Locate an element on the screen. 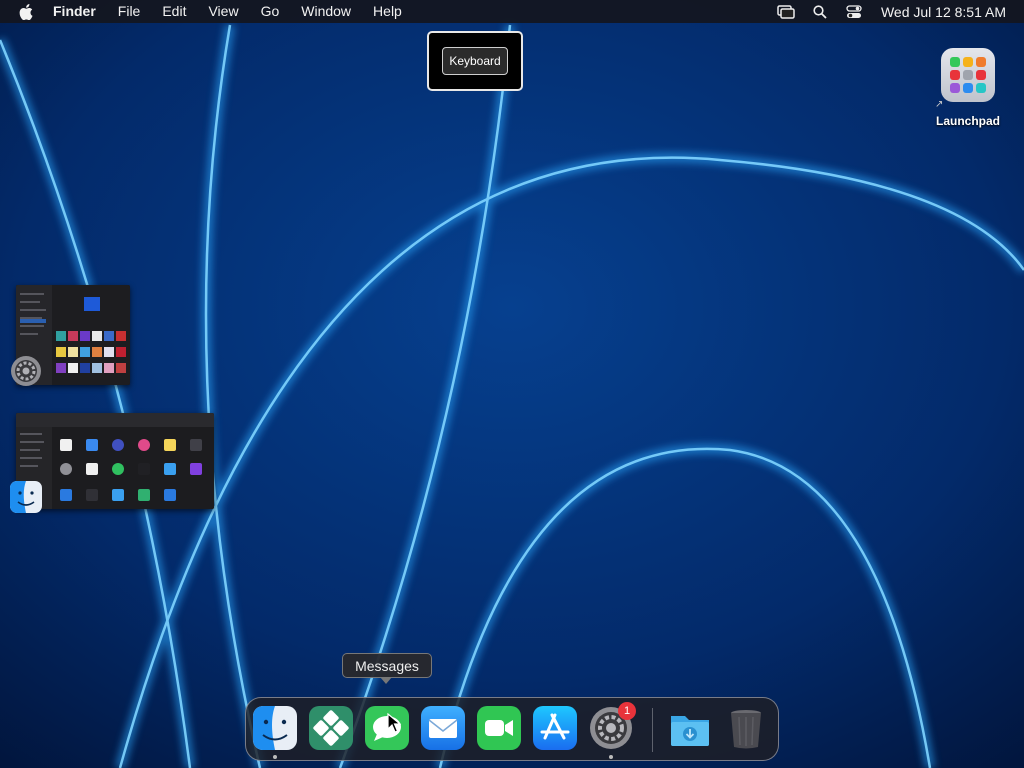 The height and width of the screenshot is (768, 1024). menu-bar-clock: Wed Jul 12 8:51 AM is located at coordinates (943, 12).